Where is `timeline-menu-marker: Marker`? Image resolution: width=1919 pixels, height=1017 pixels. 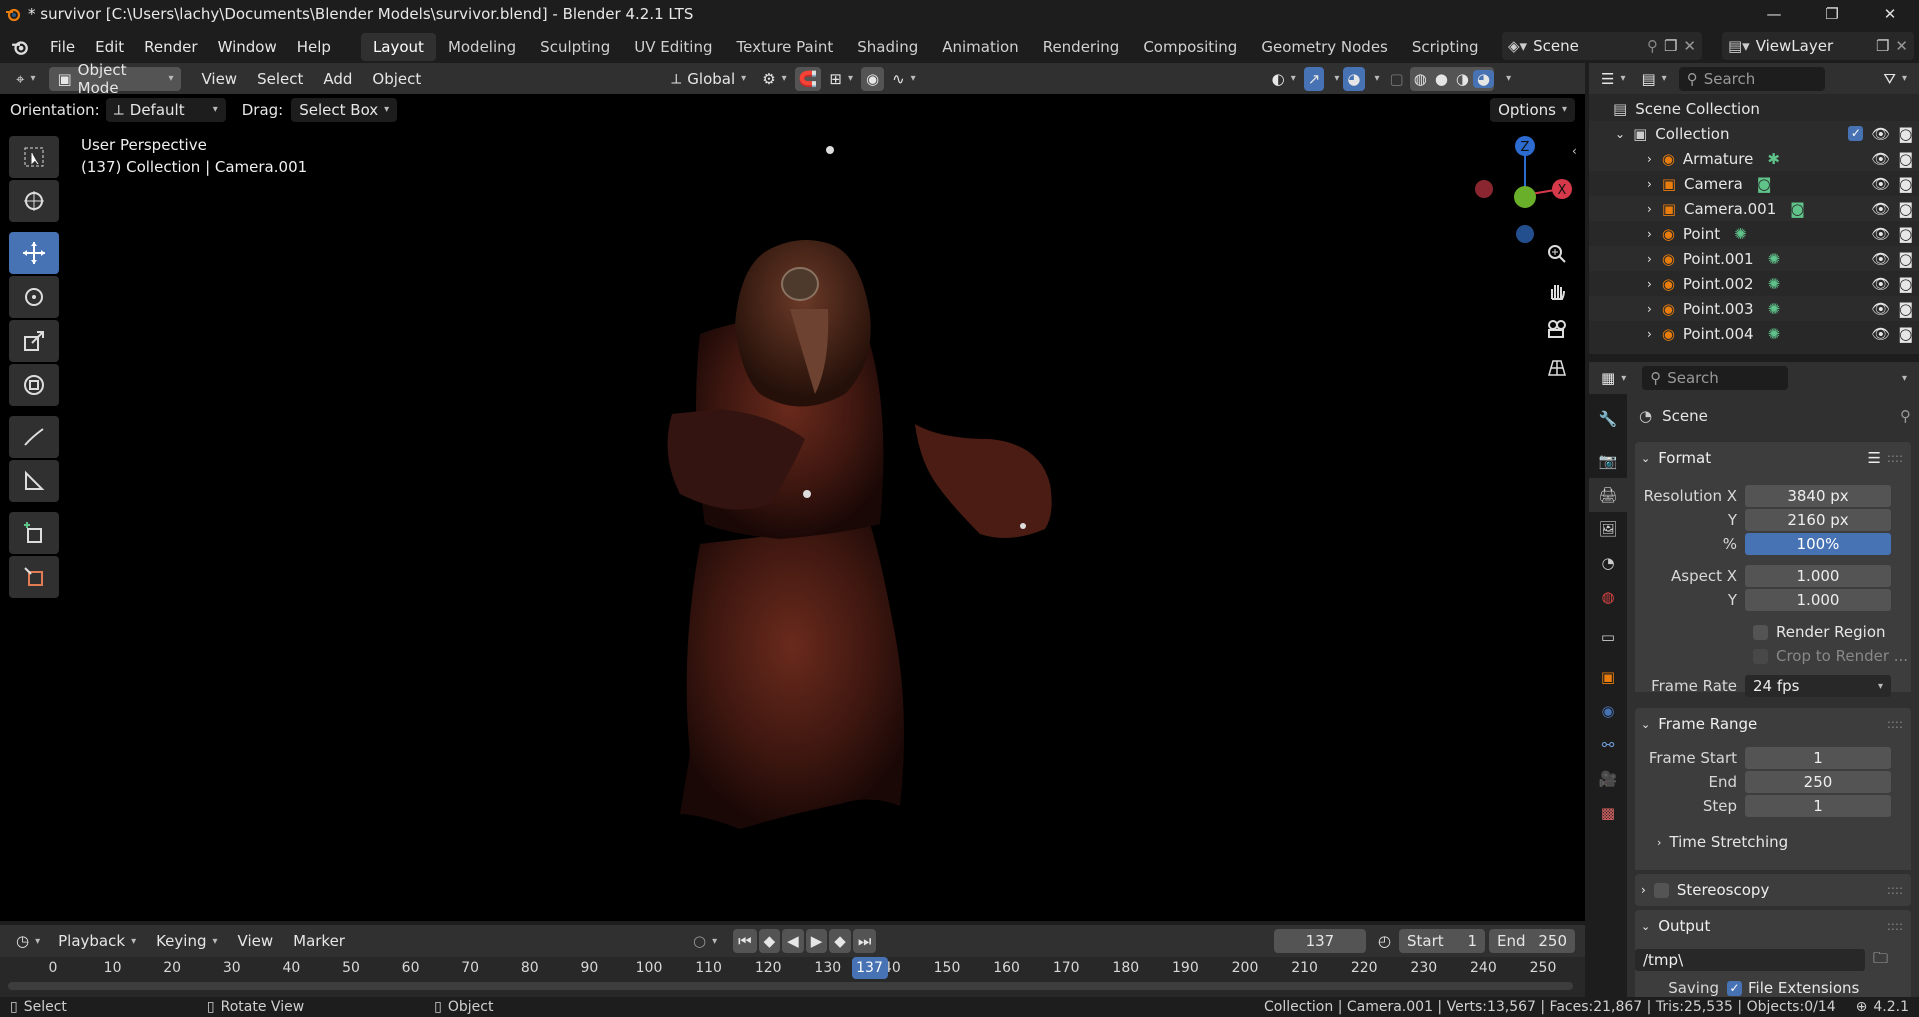
timeline-menu-marker: Marker is located at coordinates (319, 941).